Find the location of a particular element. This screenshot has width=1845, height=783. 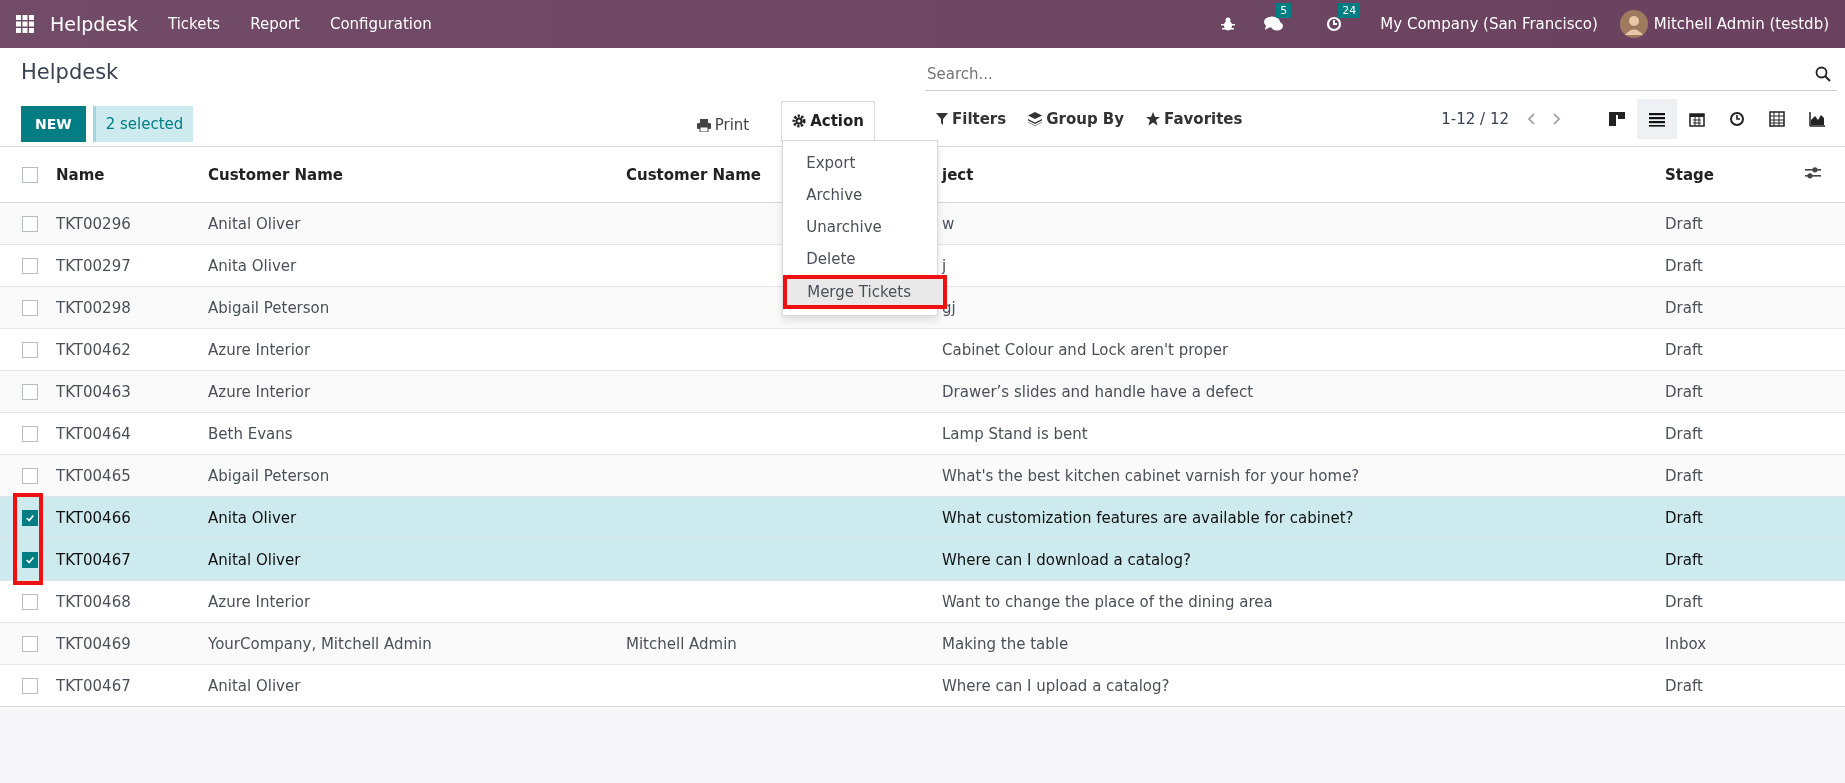

table-cell: TKT00468 is located at coordinates (93, 601).